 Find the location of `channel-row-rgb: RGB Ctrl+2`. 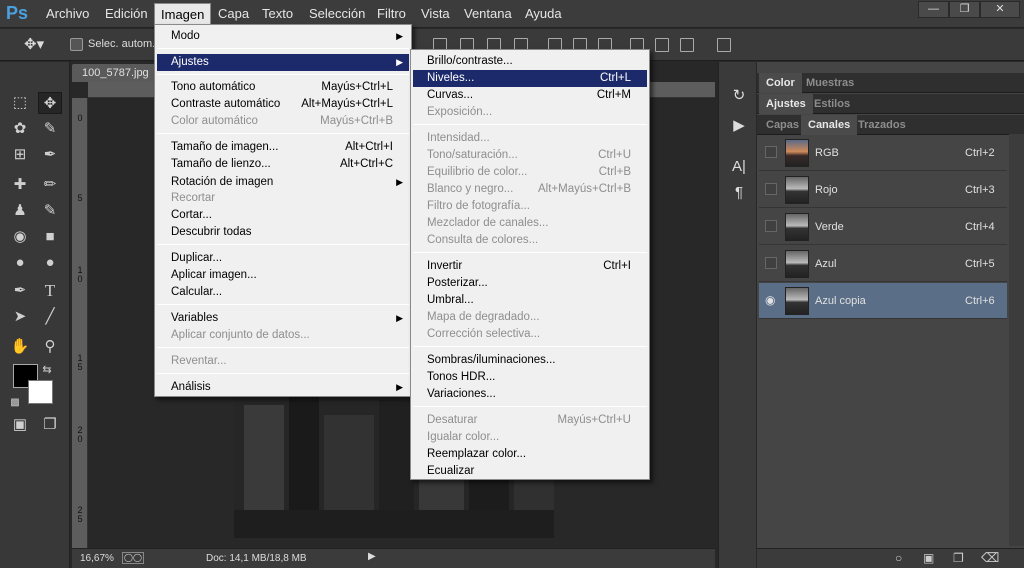

channel-row-rgb: RGB Ctrl+2 is located at coordinates (883, 153).